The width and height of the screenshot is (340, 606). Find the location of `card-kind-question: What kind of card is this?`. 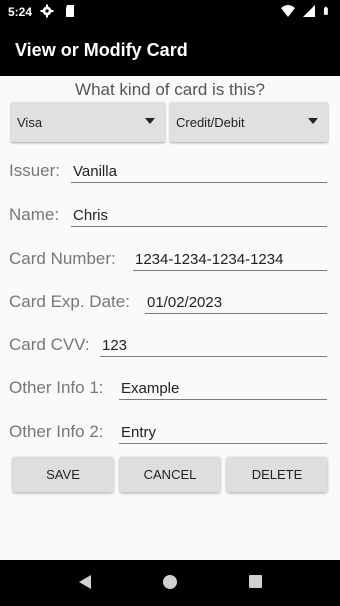

card-kind-question: What kind of card is this? is located at coordinates (170, 89).